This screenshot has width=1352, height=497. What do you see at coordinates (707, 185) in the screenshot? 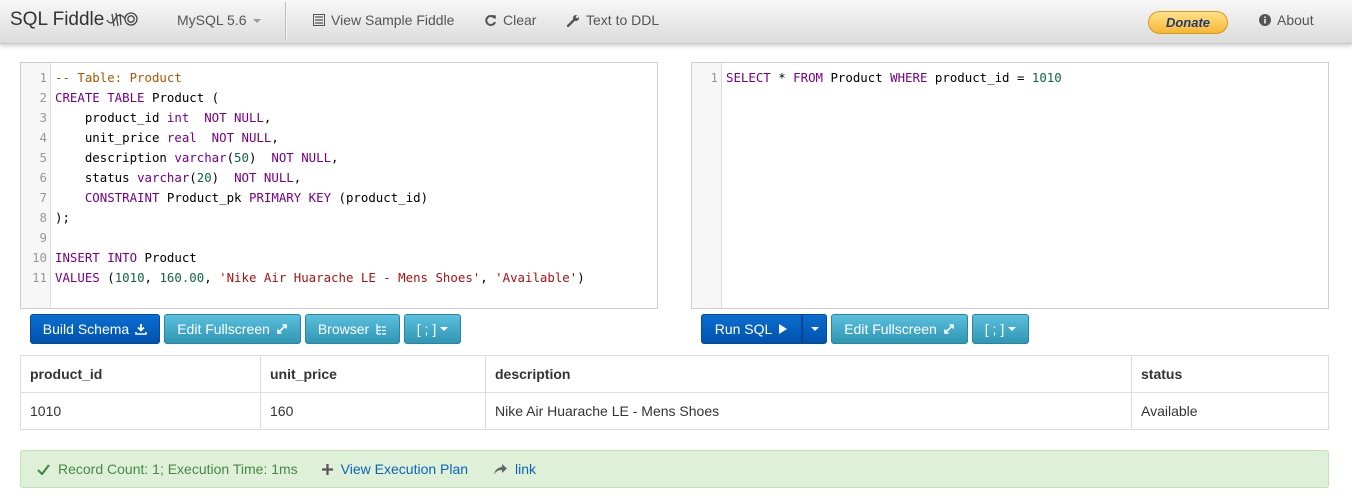
I see `line-number-gutter` at bounding box center [707, 185].